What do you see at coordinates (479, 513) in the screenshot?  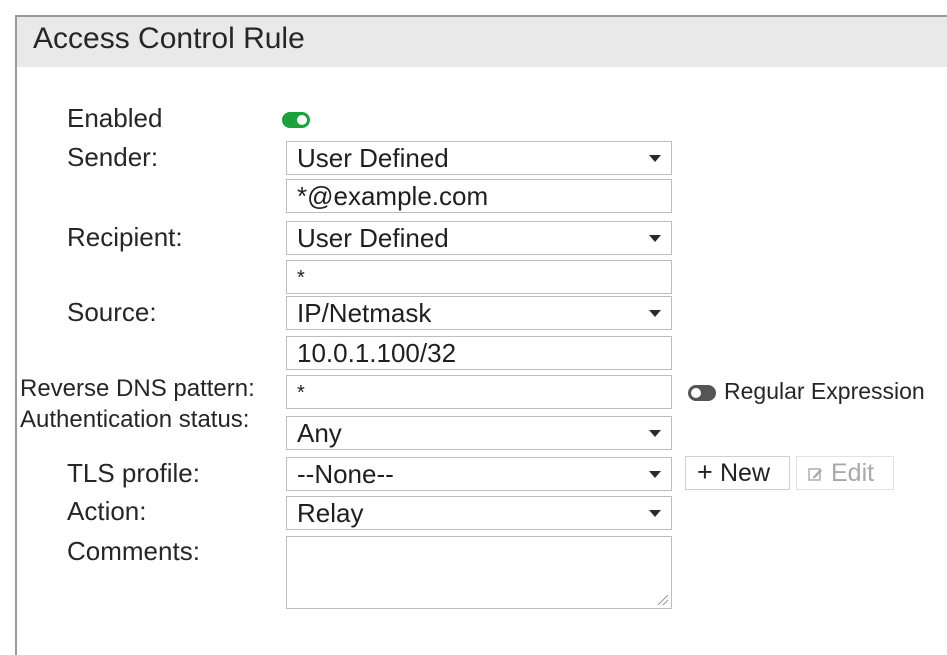 I see `action-select: Relay` at bounding box center [479, 513].